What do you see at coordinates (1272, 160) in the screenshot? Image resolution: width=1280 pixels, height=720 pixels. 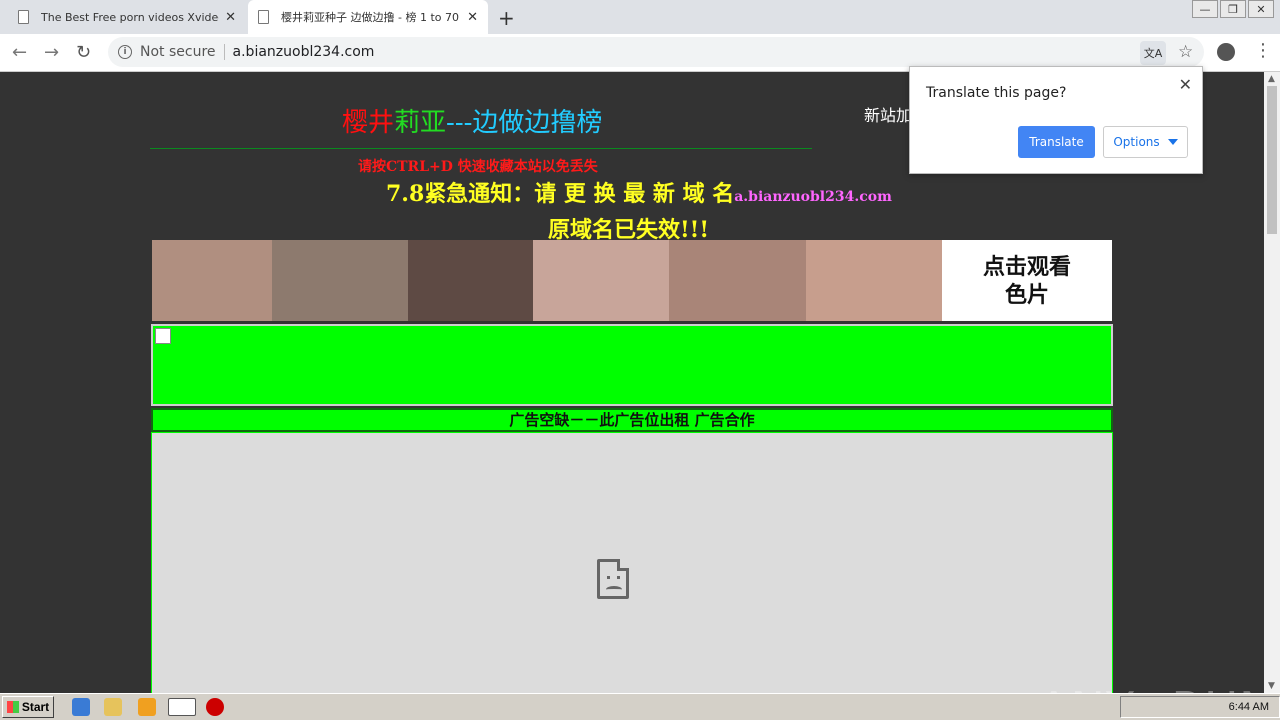 I see `scroll-thumb` at bounding box center [1272, 160].